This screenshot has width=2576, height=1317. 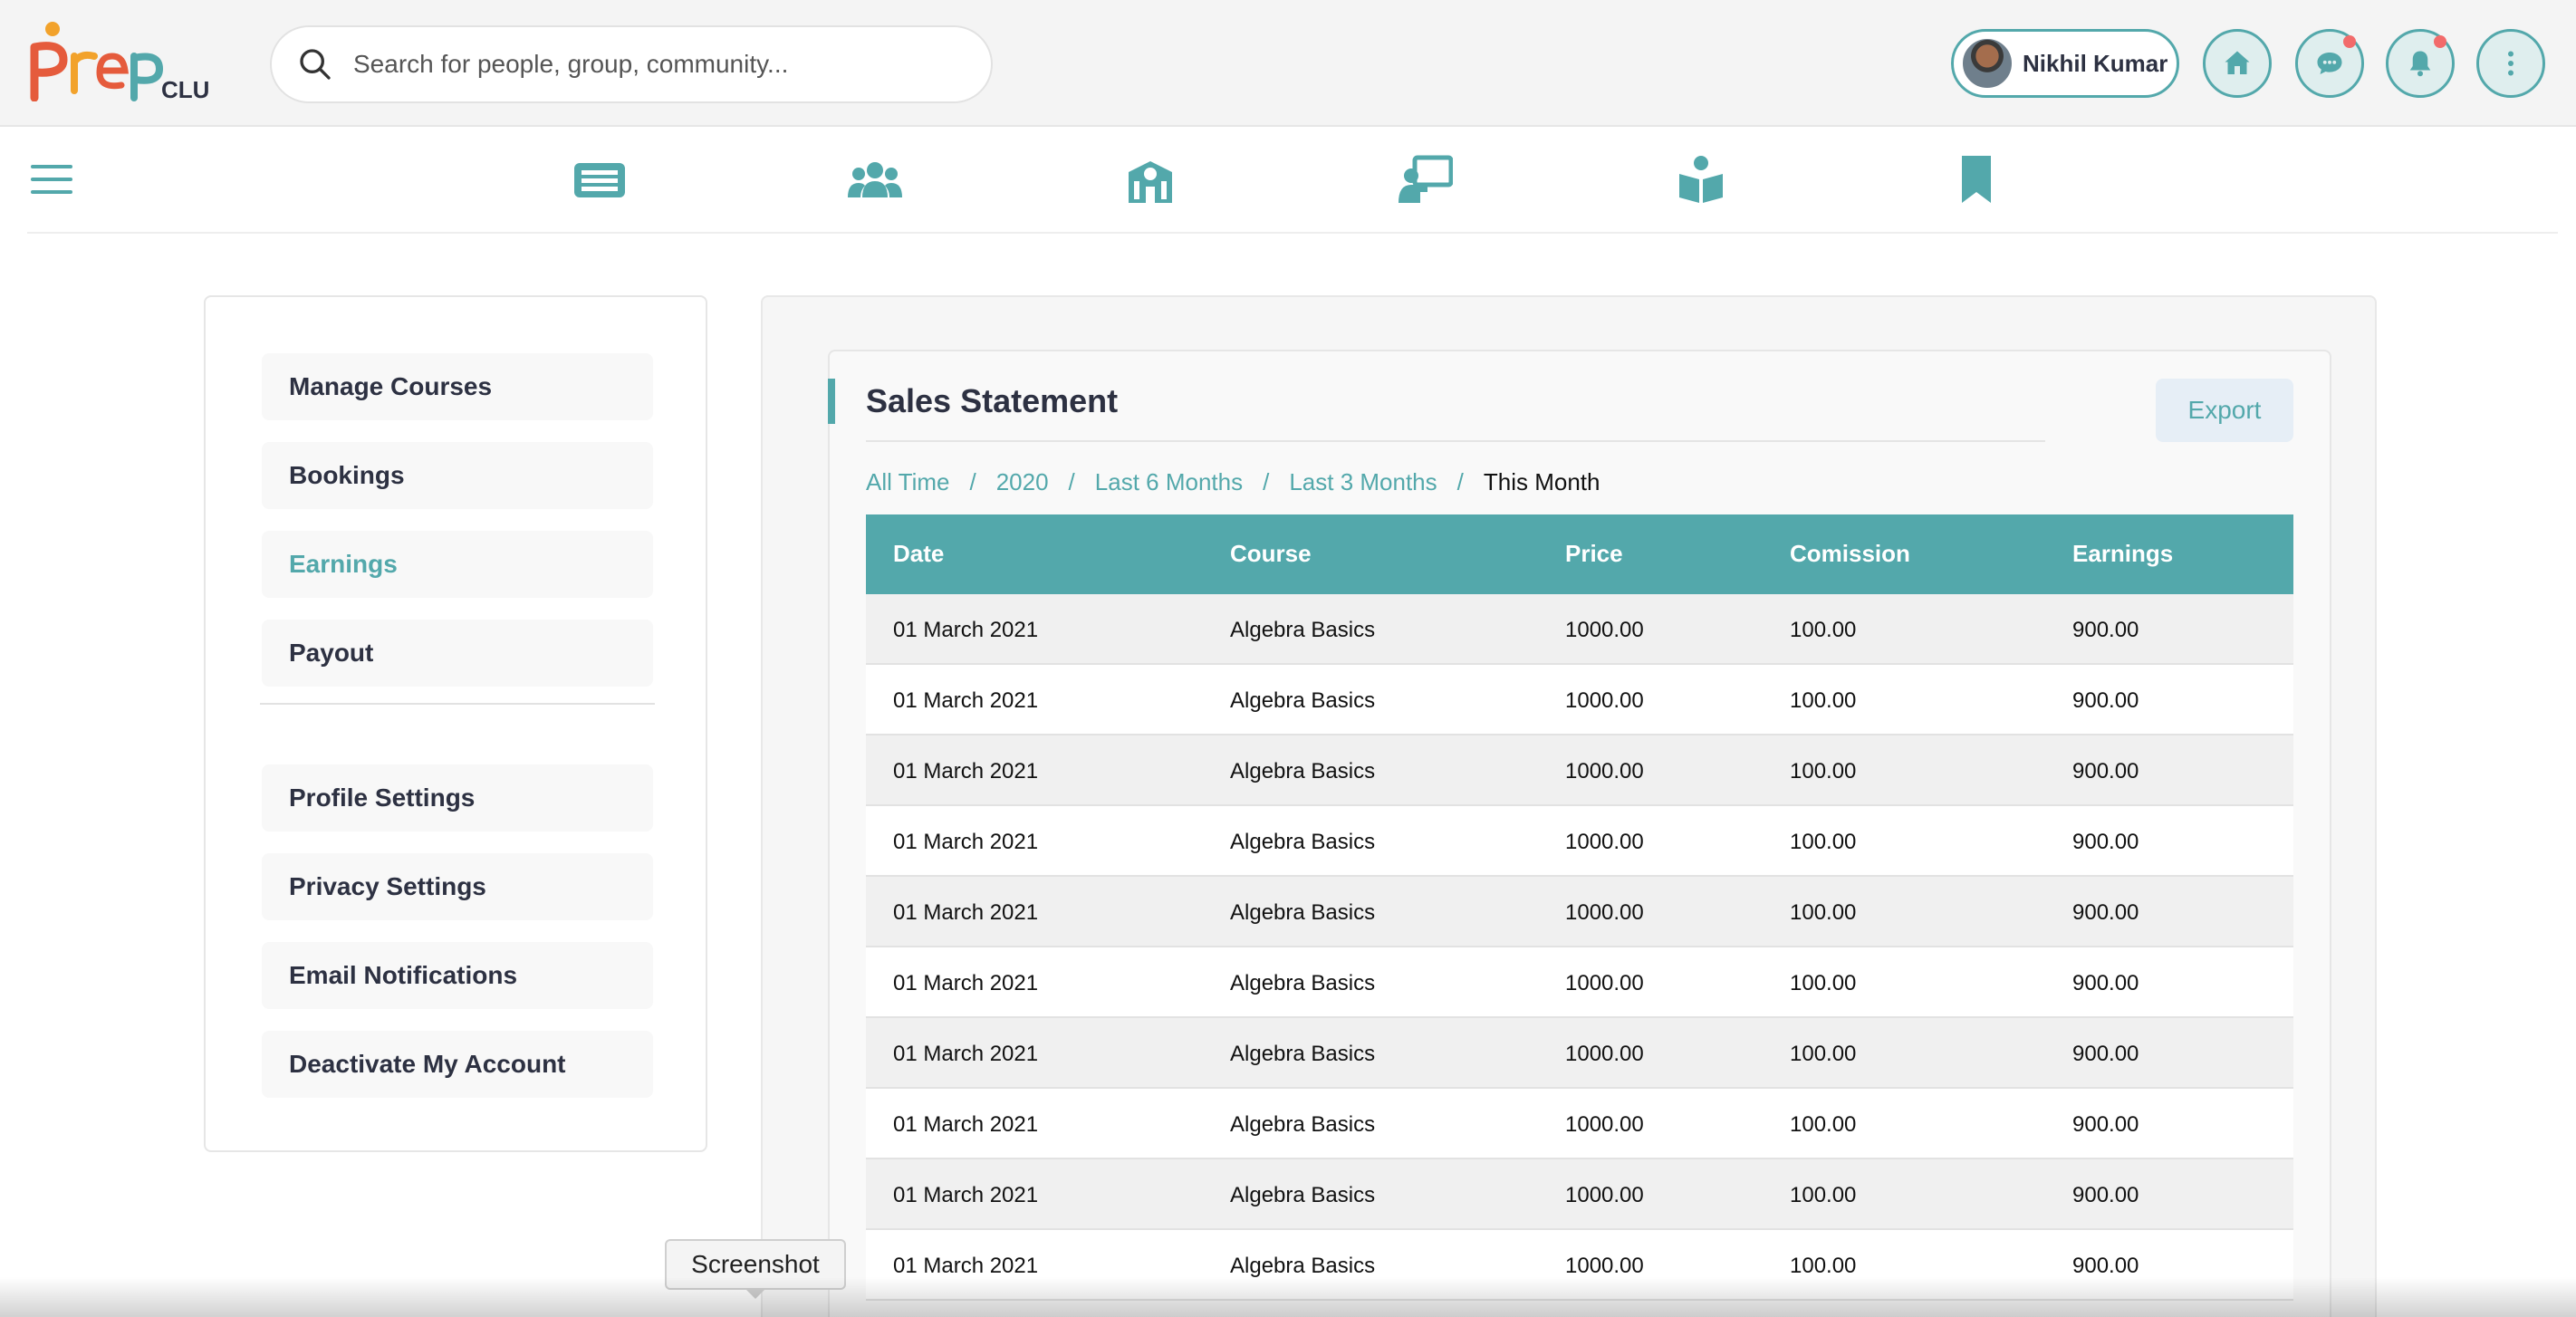 What do you see at coordinates (1022, 482) in the screenshot?
I see `filter-2020: 2020` at bounding box center [1022, 482].